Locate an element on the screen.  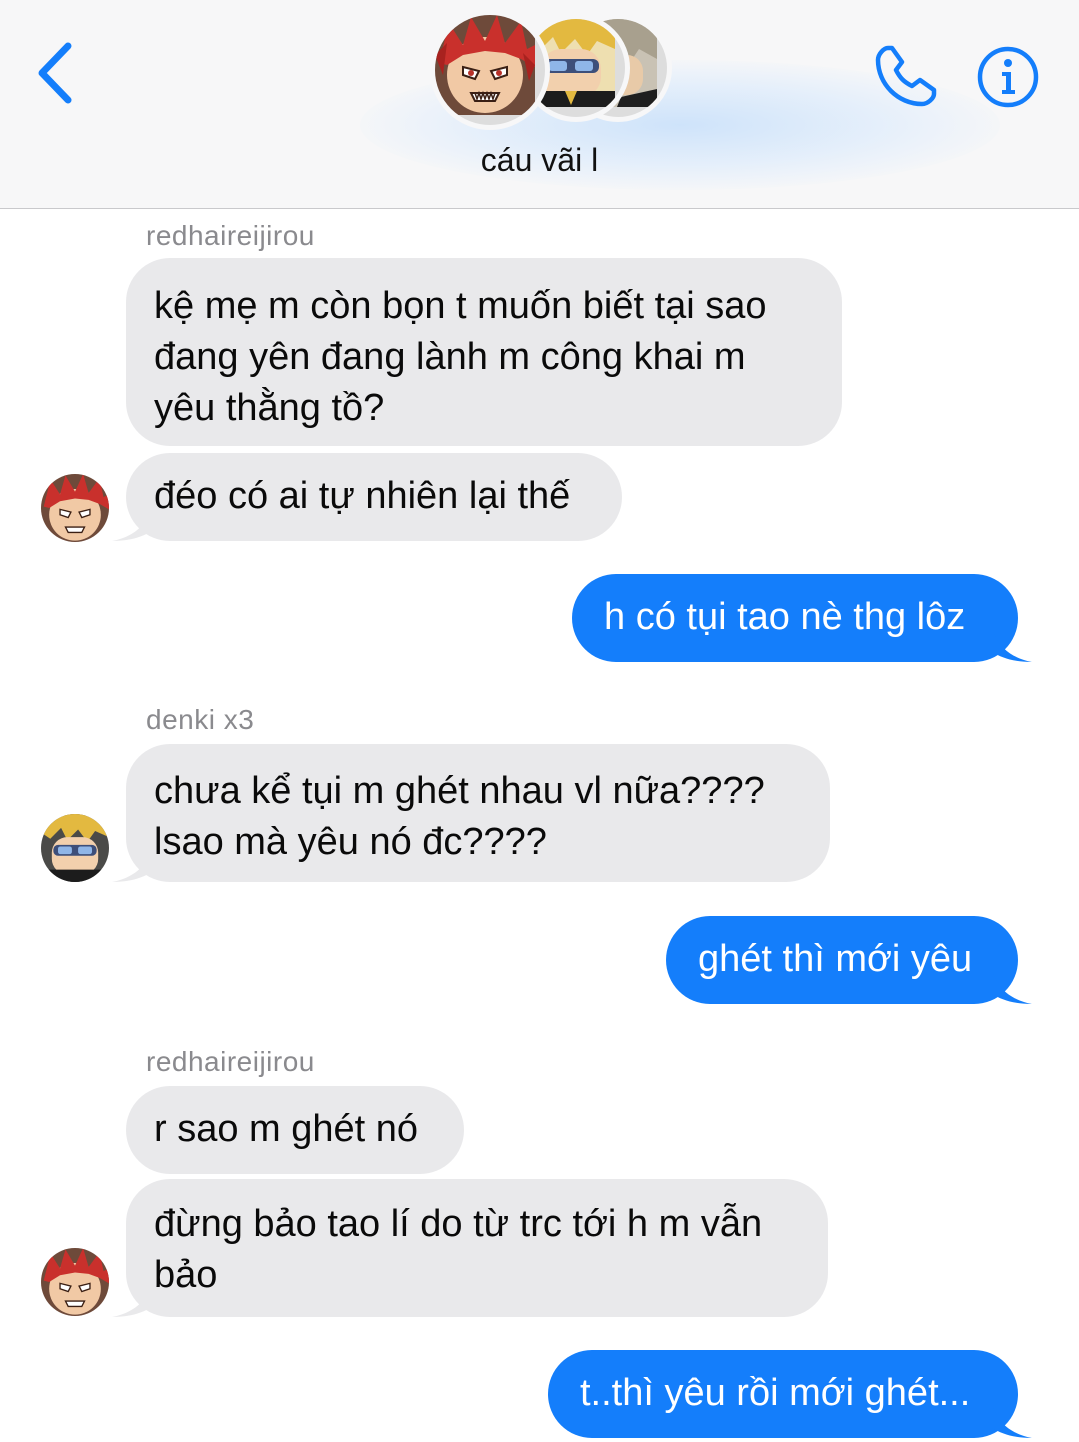
message-text-line: đừng bảo tao lí do từ trc tới h m vẫn is located at coordinates (458, 1224).